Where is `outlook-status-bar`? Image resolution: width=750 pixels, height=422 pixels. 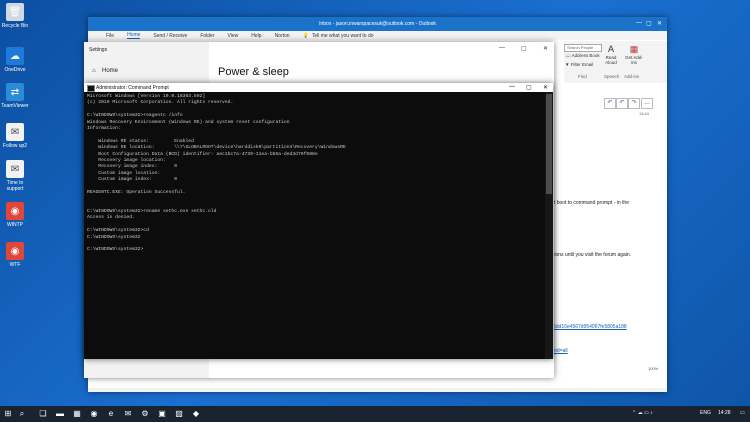 outlook-status-bar is located at coordinates (377, 390).